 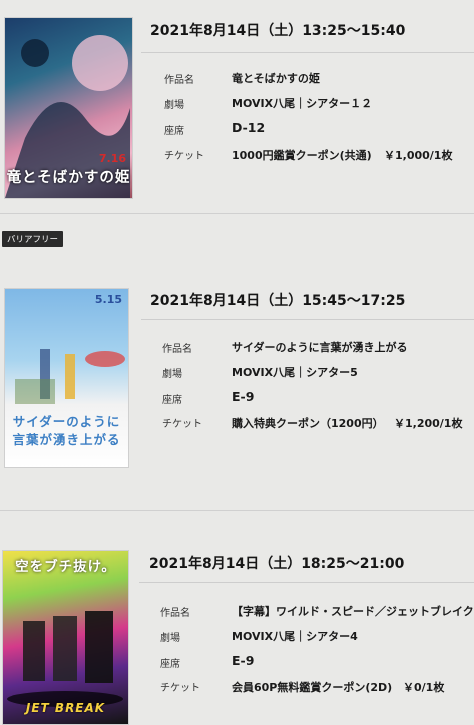 I want to click on row-seat: 座席 D-12, so click(x=237, y=128).